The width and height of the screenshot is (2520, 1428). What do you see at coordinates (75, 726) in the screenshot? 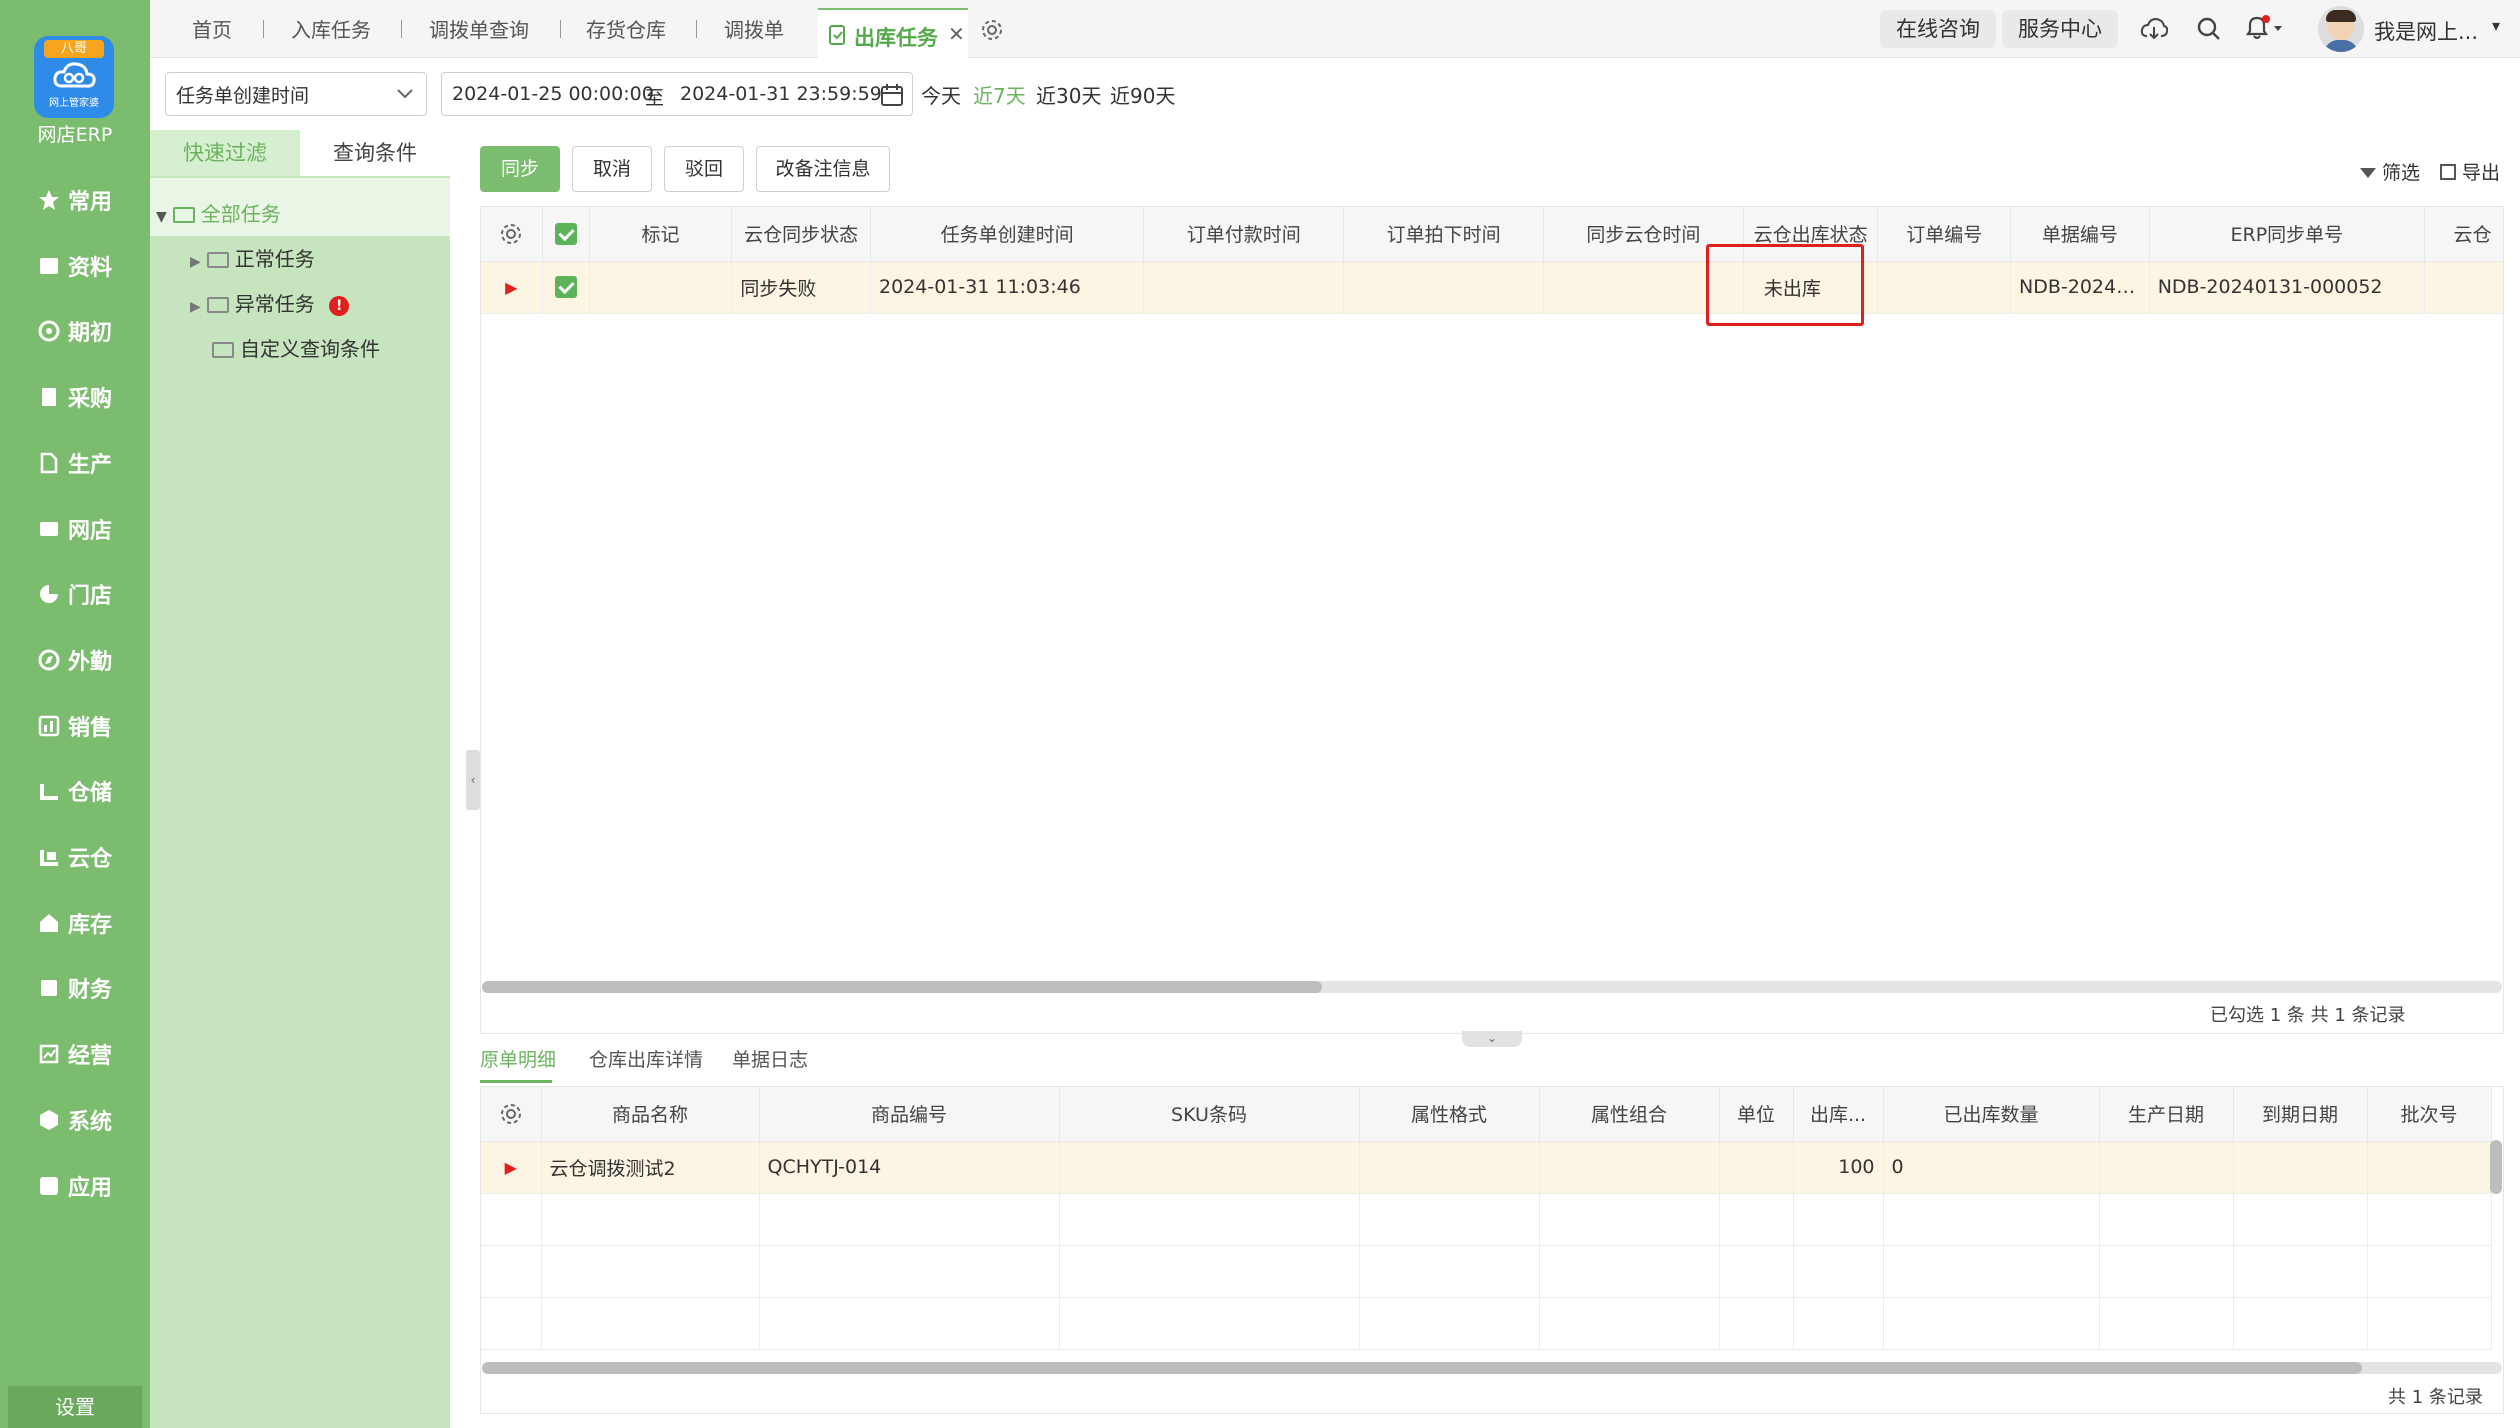
I see `sidebar-item-8: 销售` at bounding box center [75, 726].